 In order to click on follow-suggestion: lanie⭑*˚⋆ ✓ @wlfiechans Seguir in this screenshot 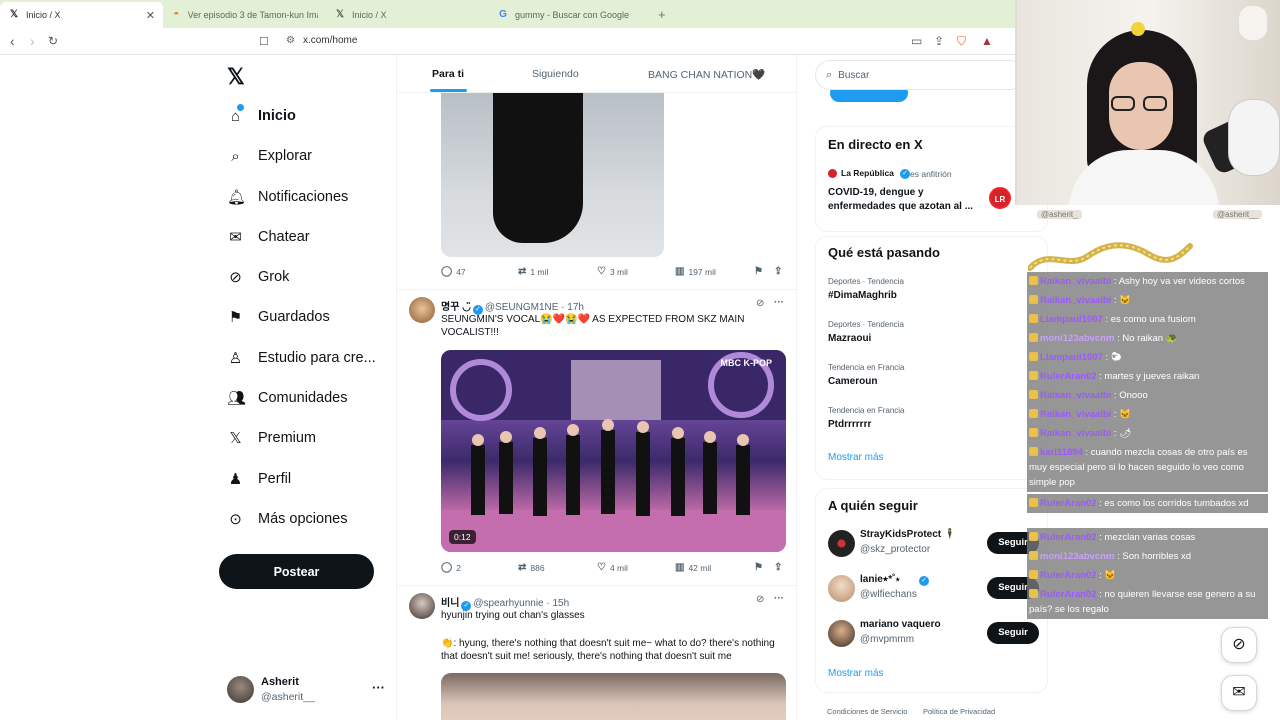, I will do `click(935, 589)`.